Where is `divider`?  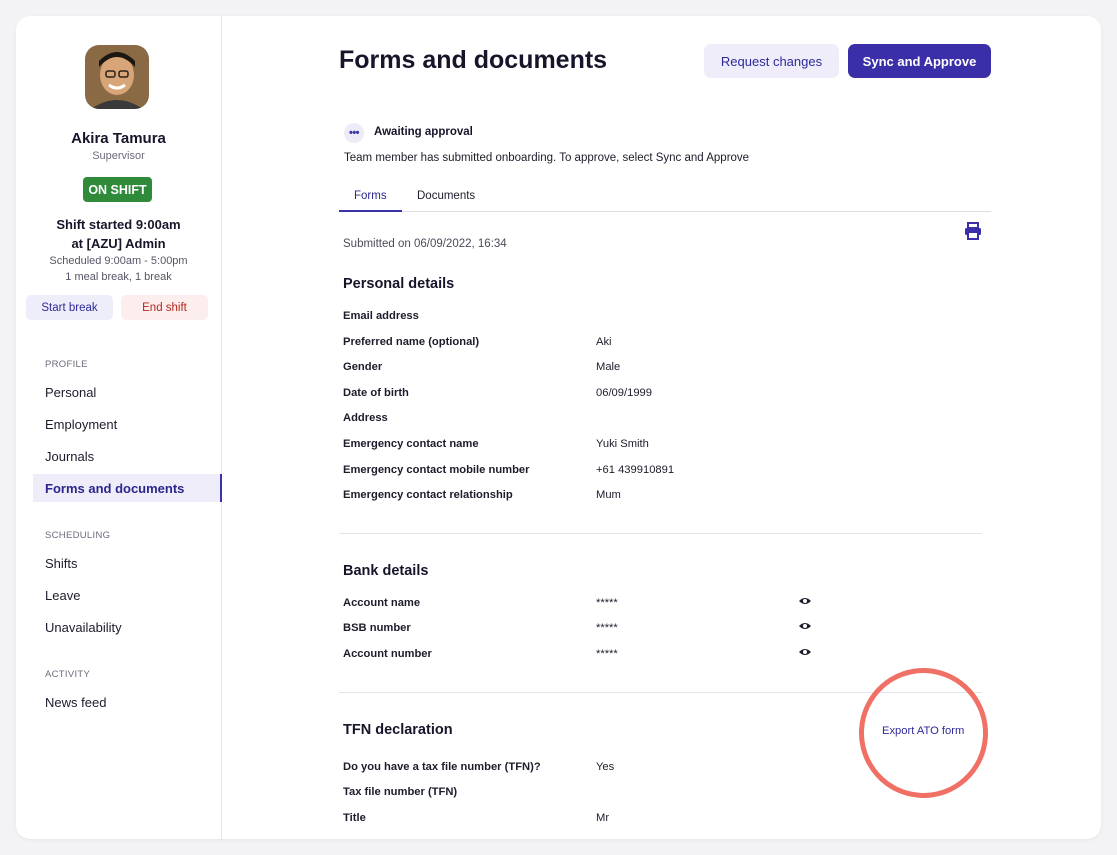 divider is located at coordinates (660, 533).